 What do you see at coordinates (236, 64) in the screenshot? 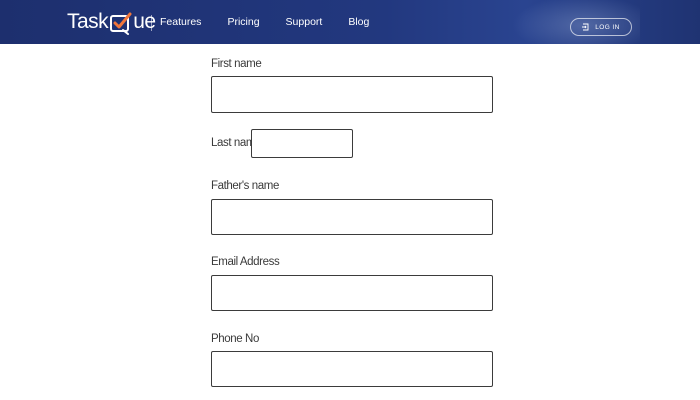
I see `first-name-label: First name` at bounding box center [236, 64].